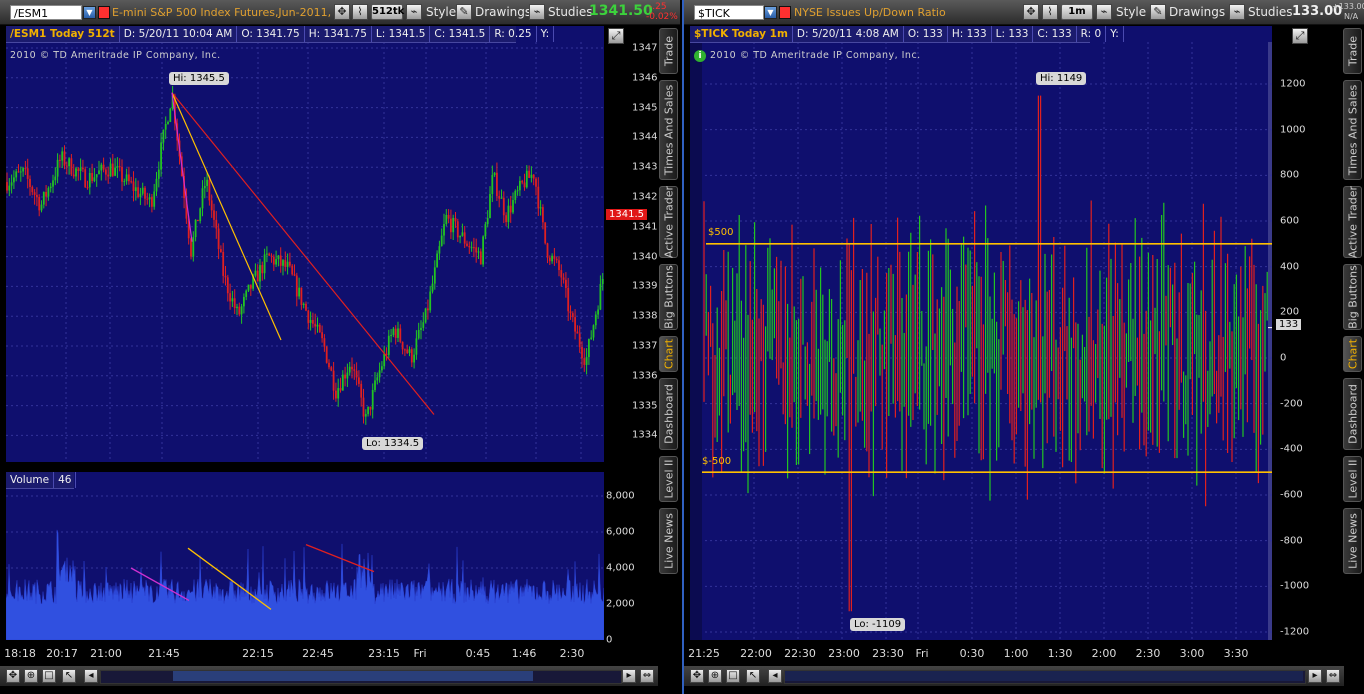 The width and height of the screenshot is (1364, 694). What do you see at coordinates (621, 11) in the screenshot?
I see `last-price: 1341.50` at bounding box center [621, 11].